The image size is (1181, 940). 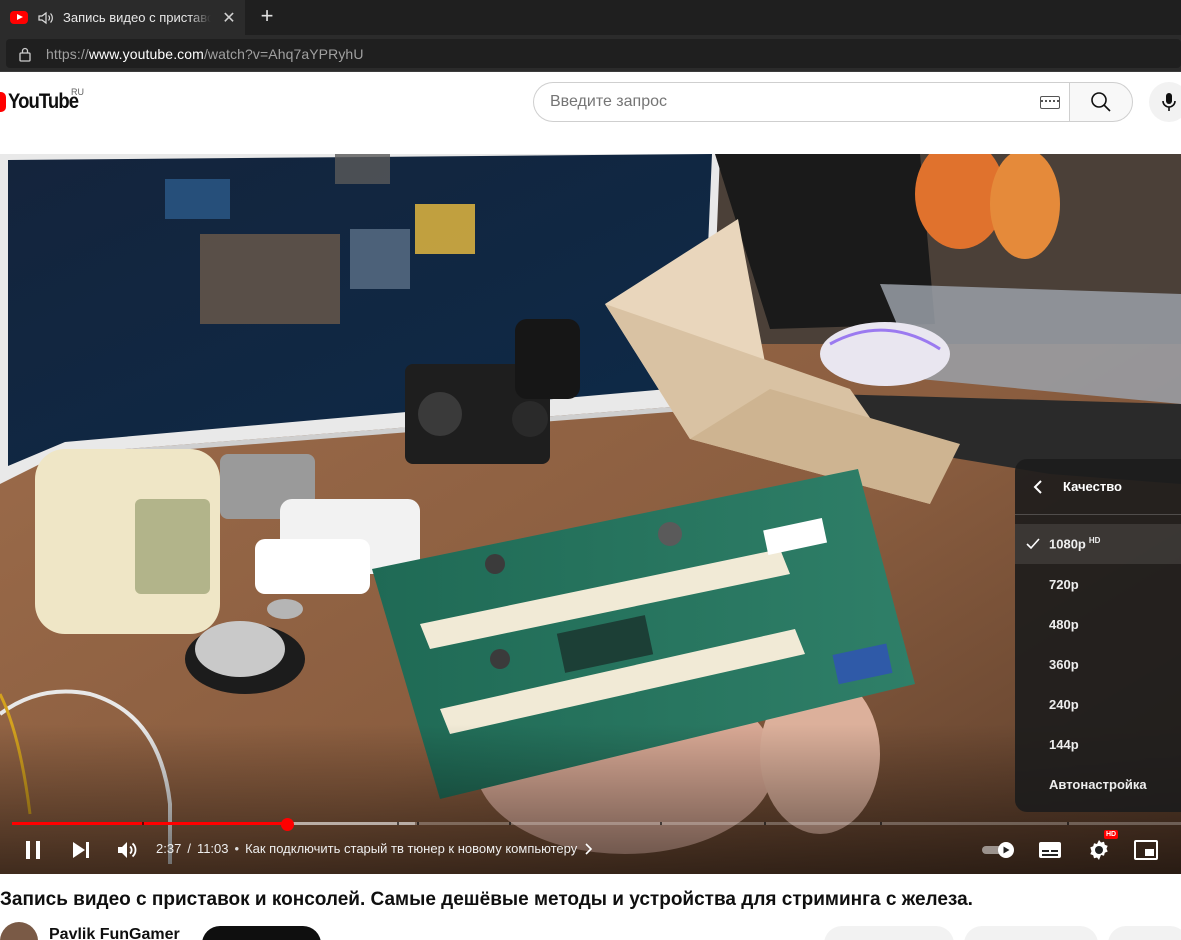 I want to click on quality-option-label: 720p, so click(x=1064, y=584).